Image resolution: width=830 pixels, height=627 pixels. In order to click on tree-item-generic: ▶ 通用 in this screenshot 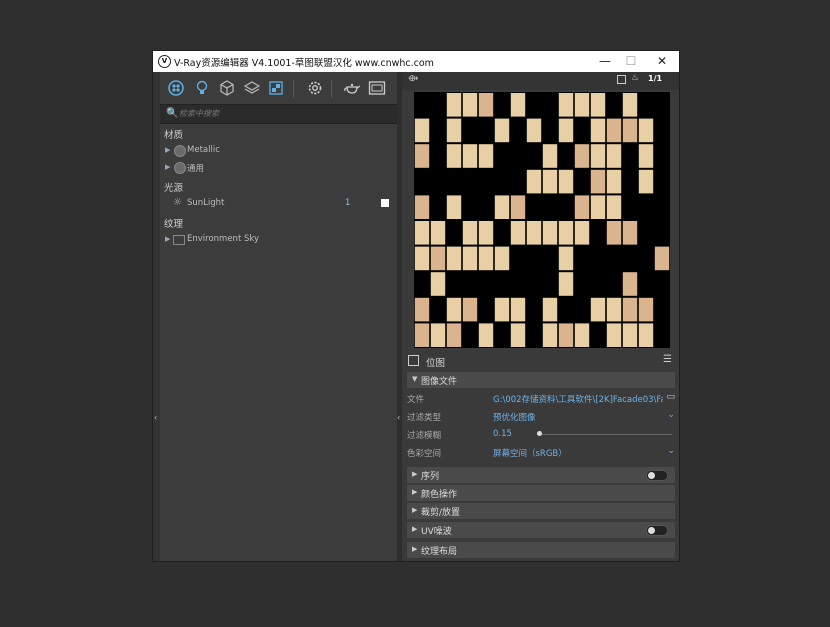, I will do `click(278, 169)`.